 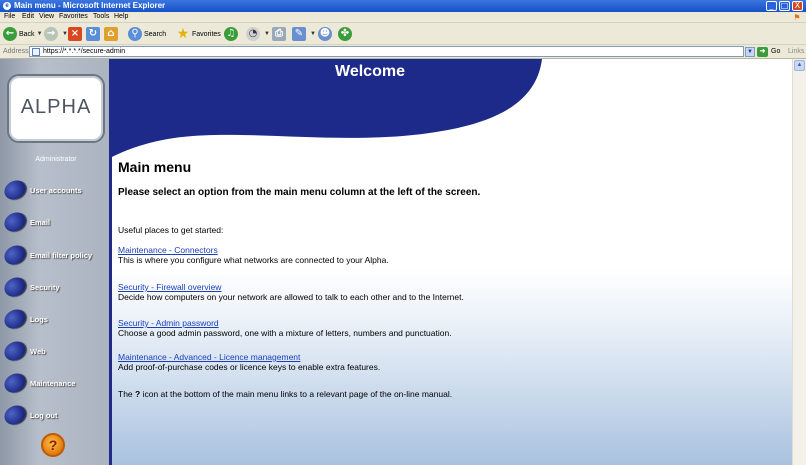 What do you see at coordinates (253, 34) in the screenshot?
I see `history-icon: ◔` at bounding box center [253, 34].